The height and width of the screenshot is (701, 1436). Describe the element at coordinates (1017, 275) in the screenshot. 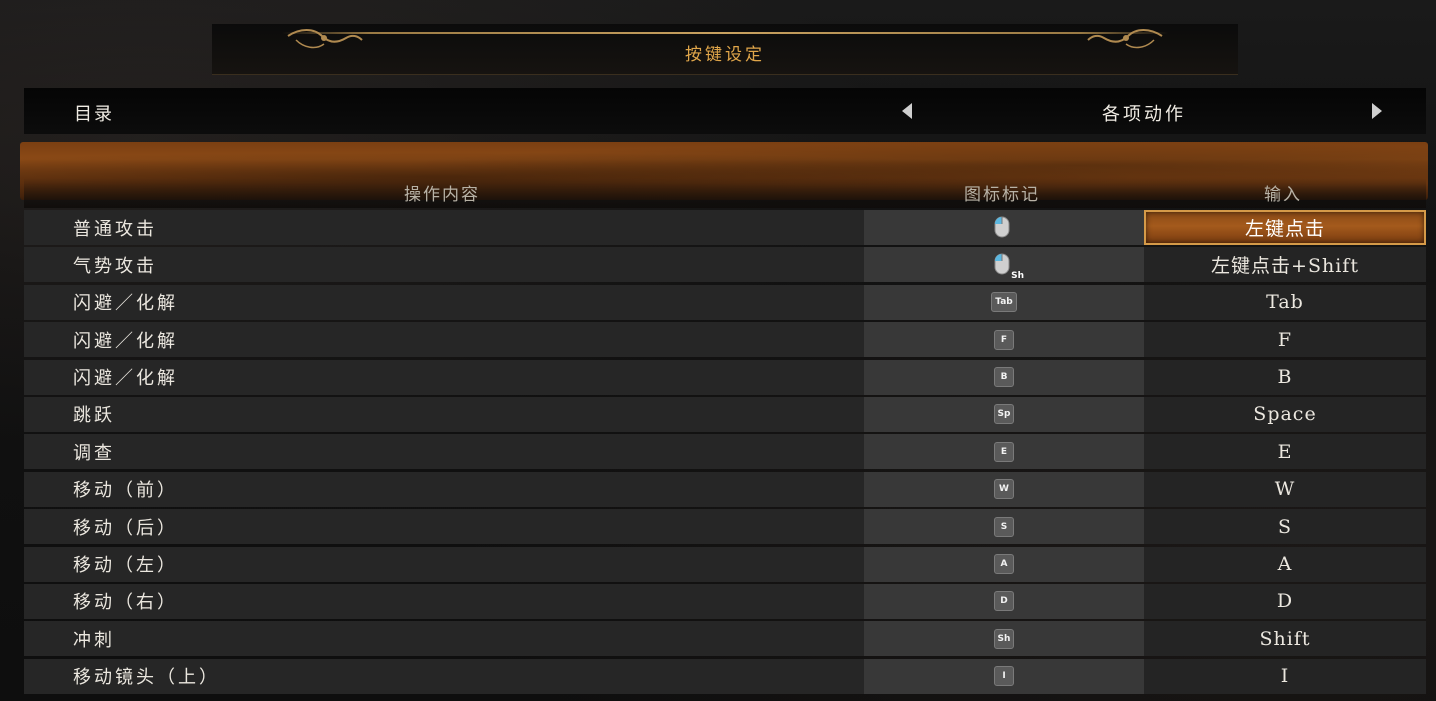

I see `shift-modifier-label: Sh` at that location.